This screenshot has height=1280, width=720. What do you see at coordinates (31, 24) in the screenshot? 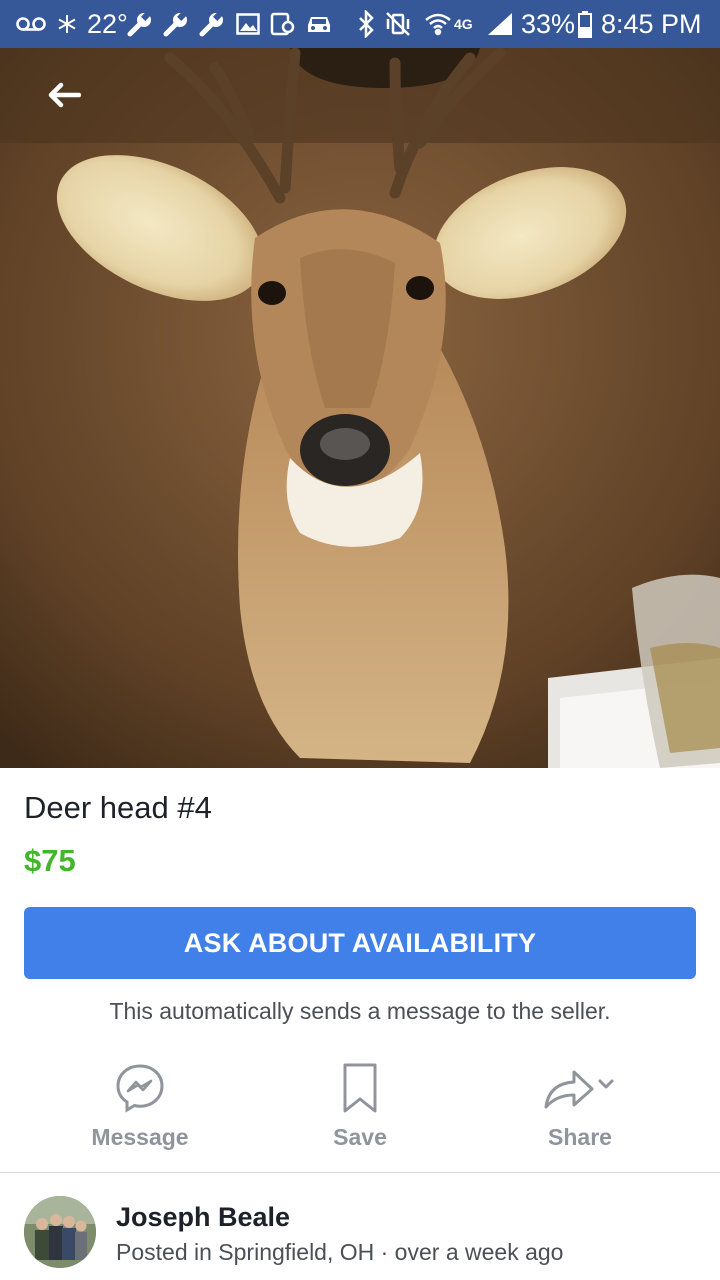
I see `voicemail-icon` at bounding box center [31, 24].